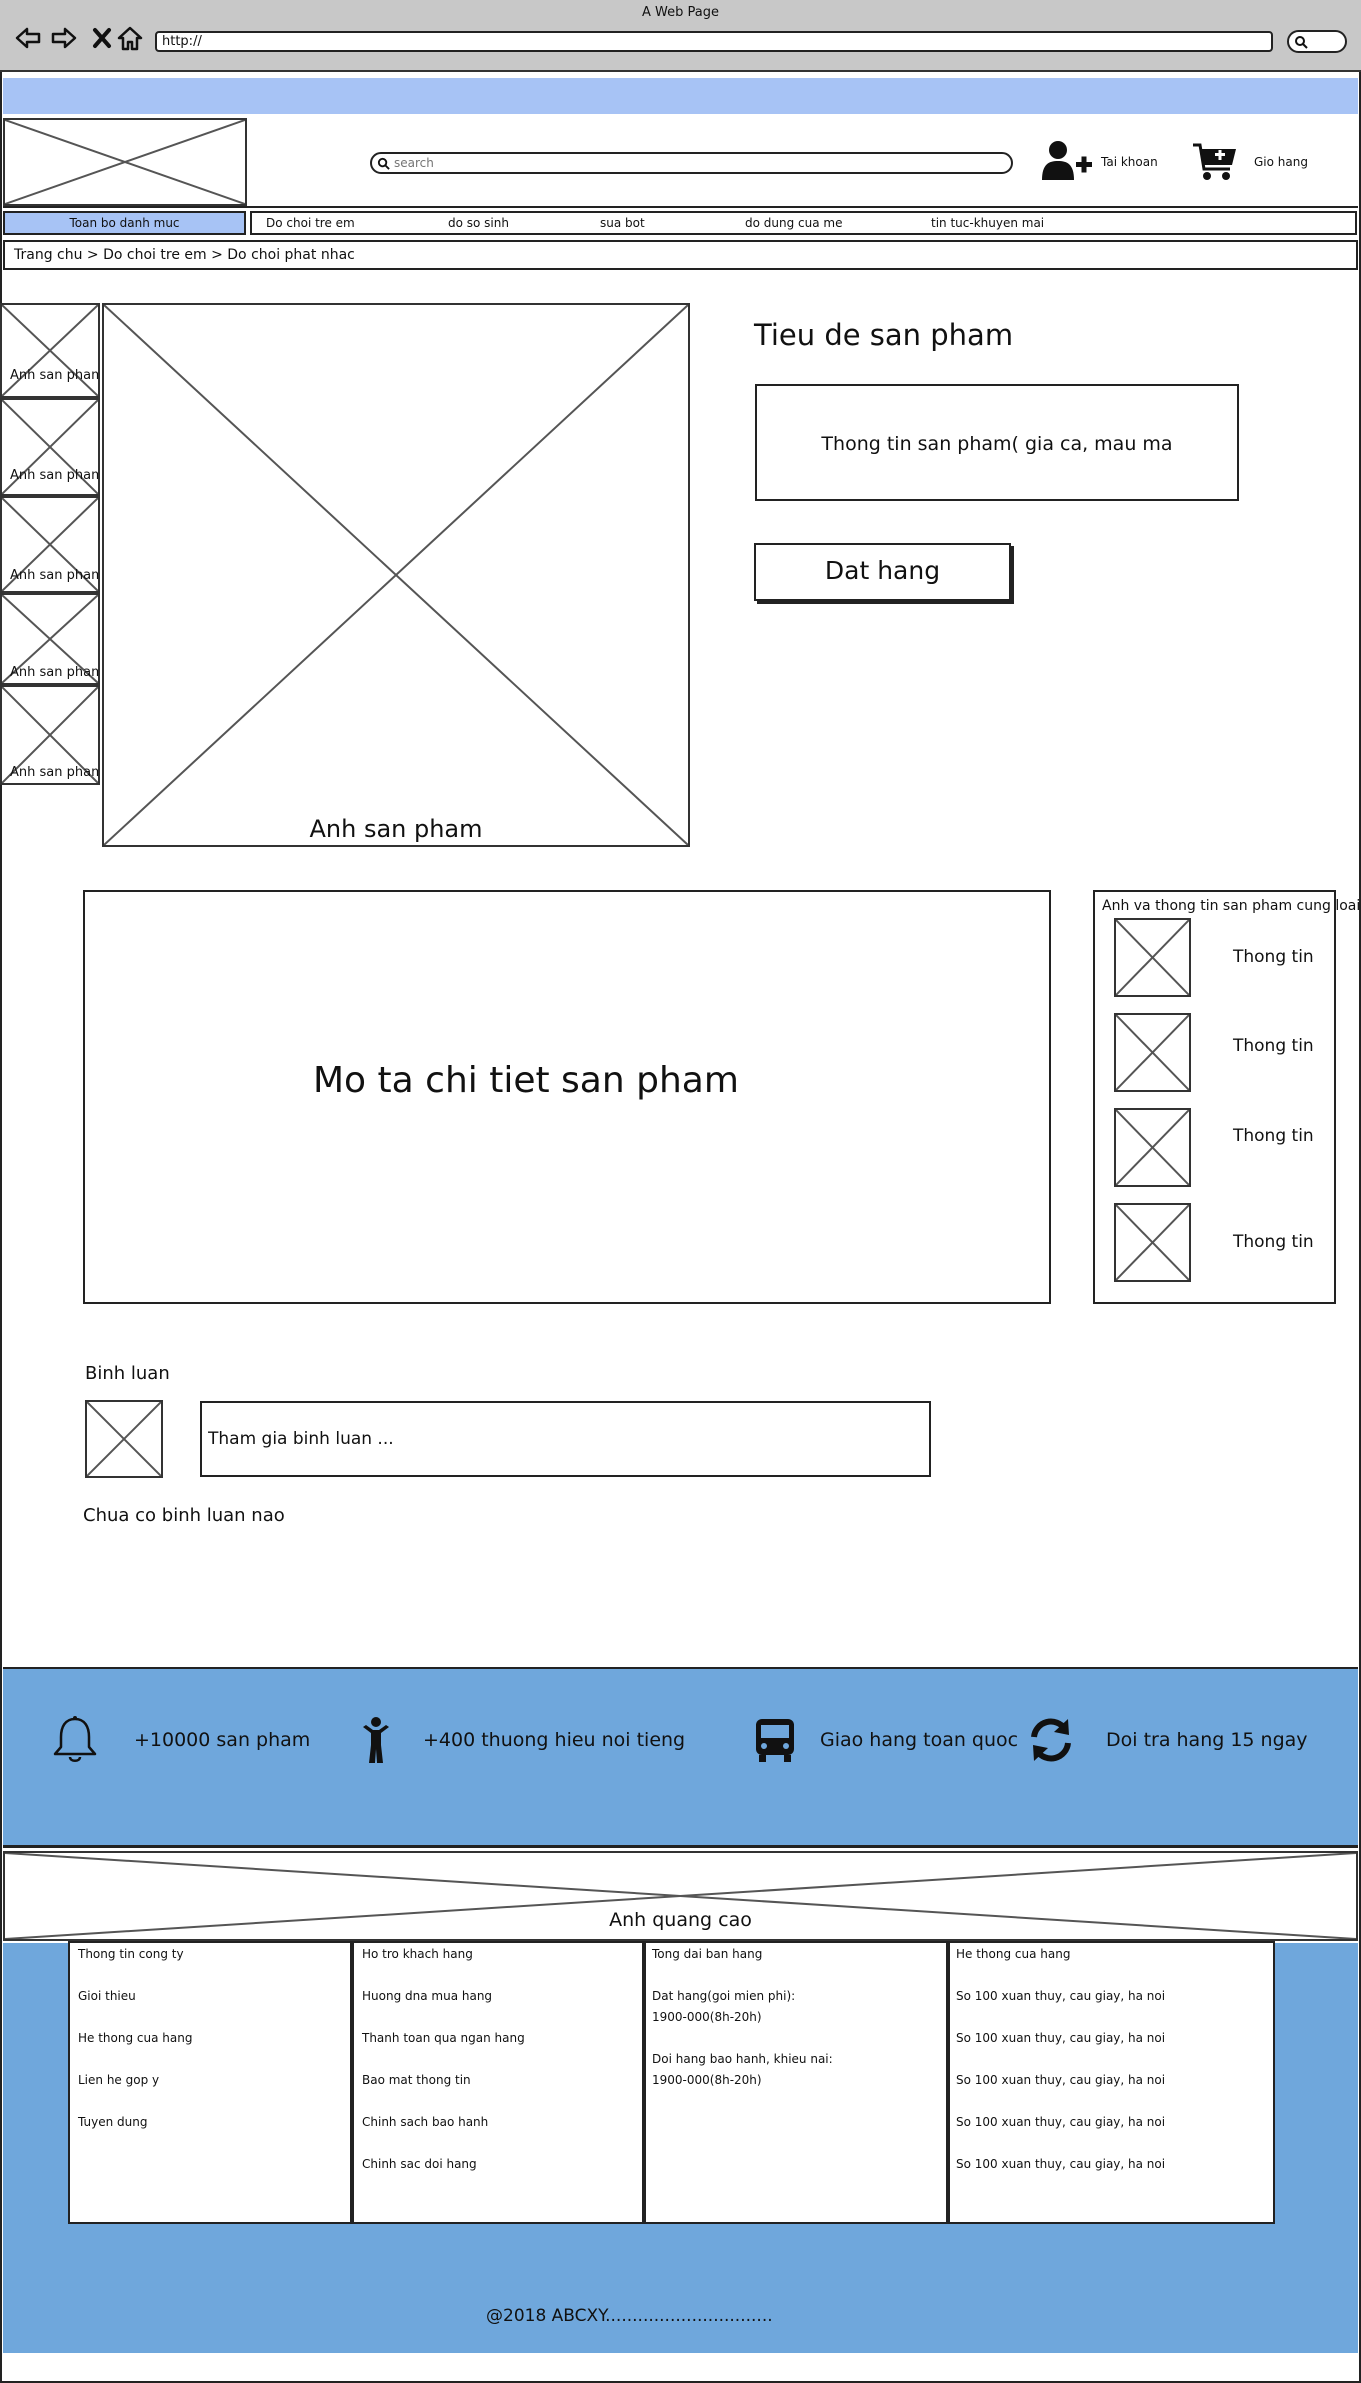  I want to click on footer-link: Tuyen dung, so click(112, 2122).